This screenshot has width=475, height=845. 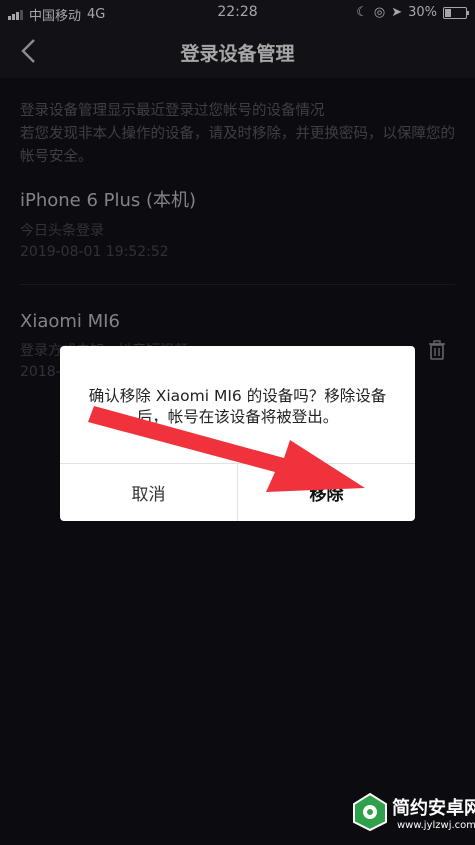 I want to click on watermark: 简约安卓网 www.jylzwj.com, so click(x=413, y=815).